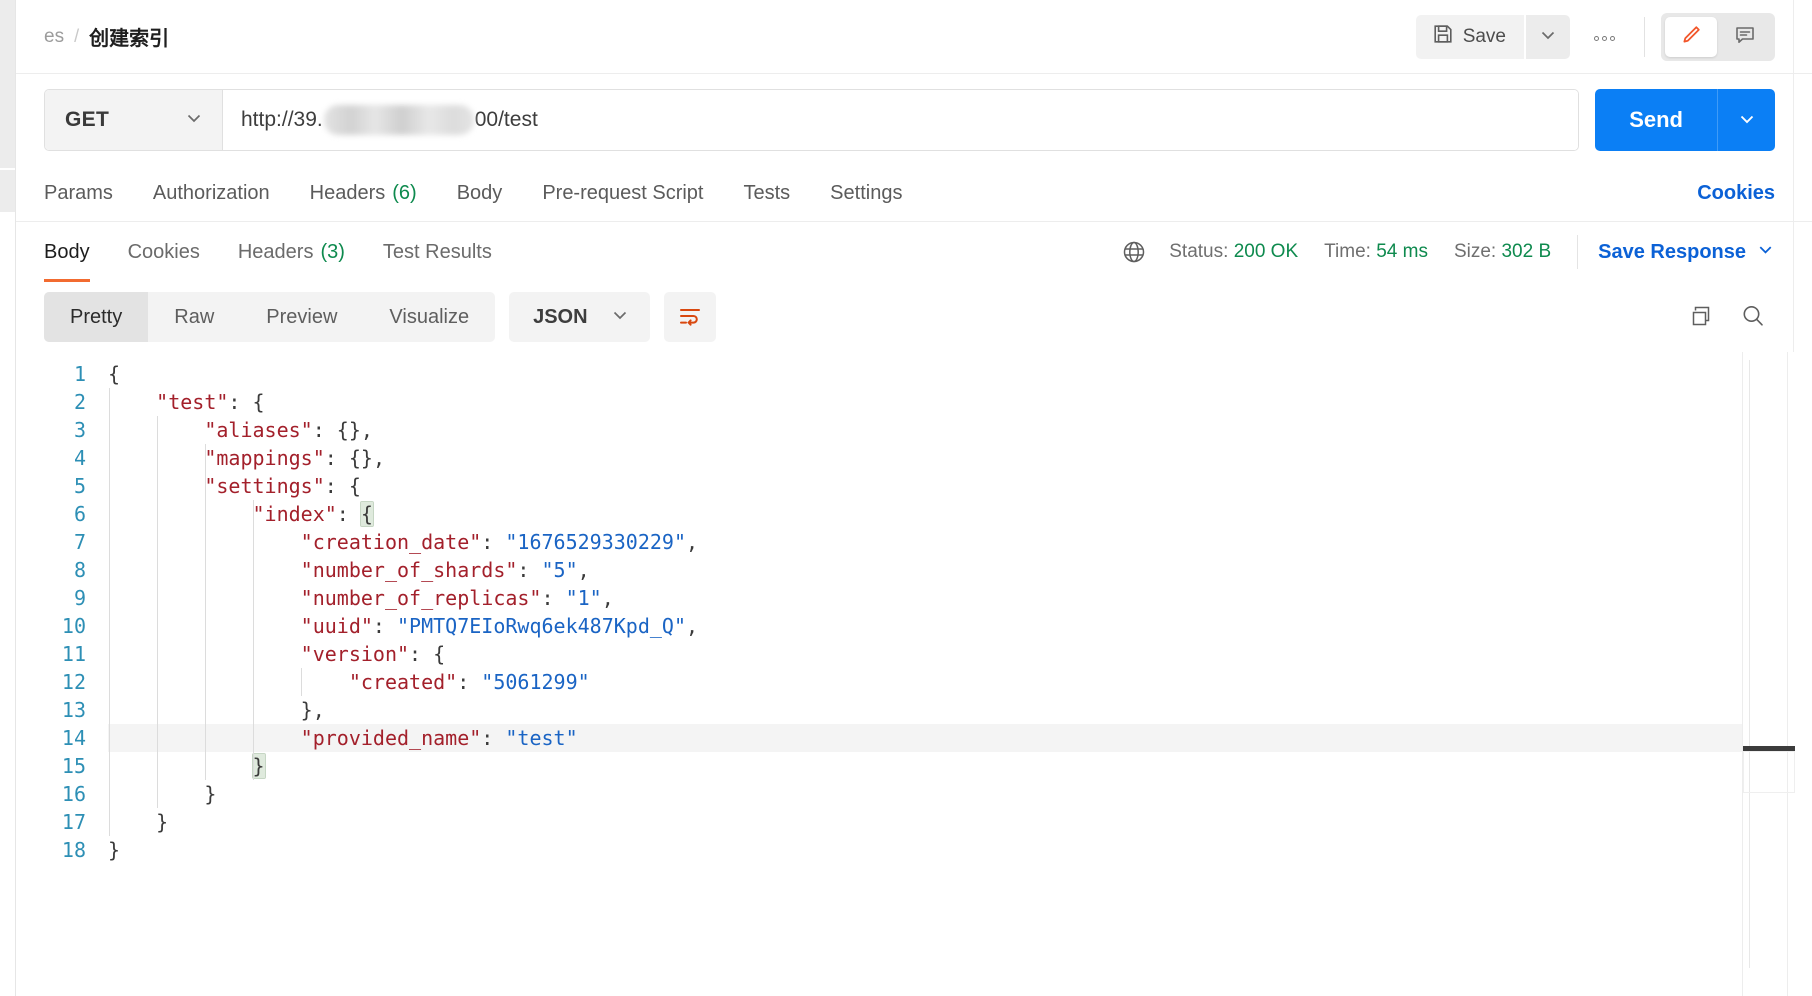  I want to click on code-line: "creation_date": "1676529330229",, so click(925, 542).